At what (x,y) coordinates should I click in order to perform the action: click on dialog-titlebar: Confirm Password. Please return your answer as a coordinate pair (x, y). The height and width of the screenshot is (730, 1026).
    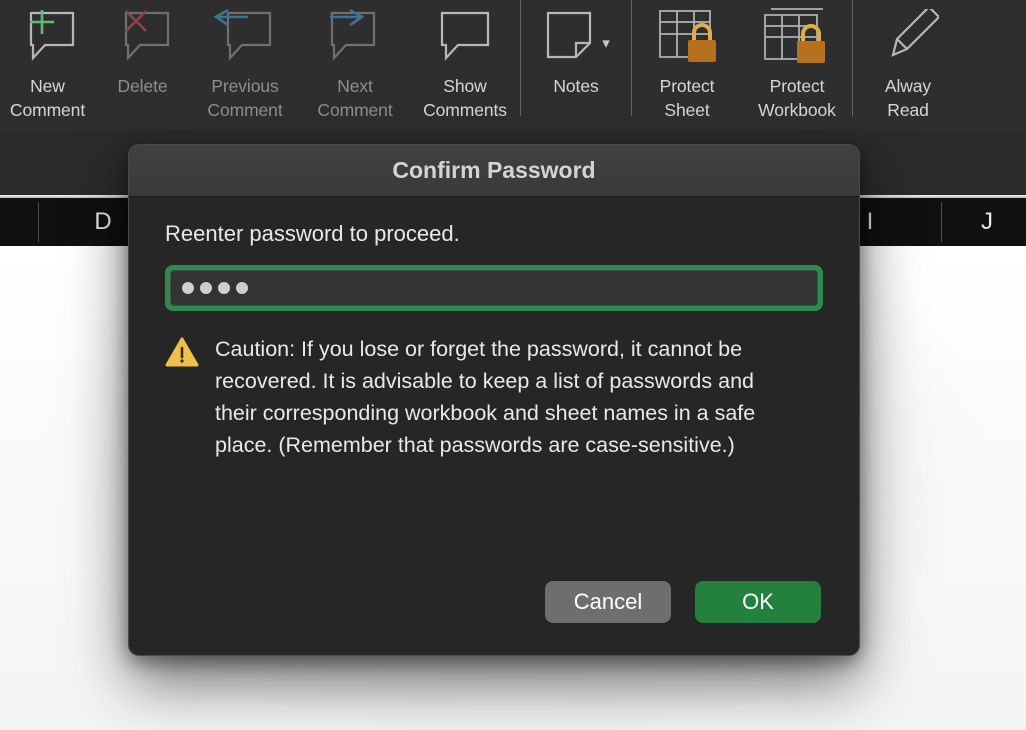
    Looking at the image, I should click on (494, 171).